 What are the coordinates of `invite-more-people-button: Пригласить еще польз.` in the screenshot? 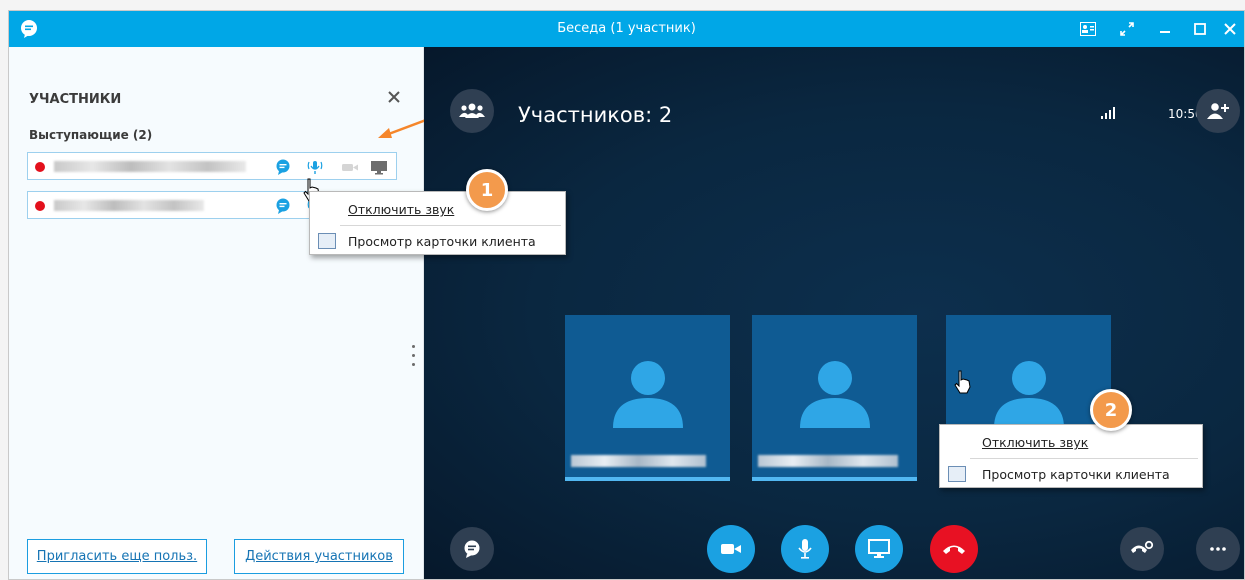 It's located at (117, 556).